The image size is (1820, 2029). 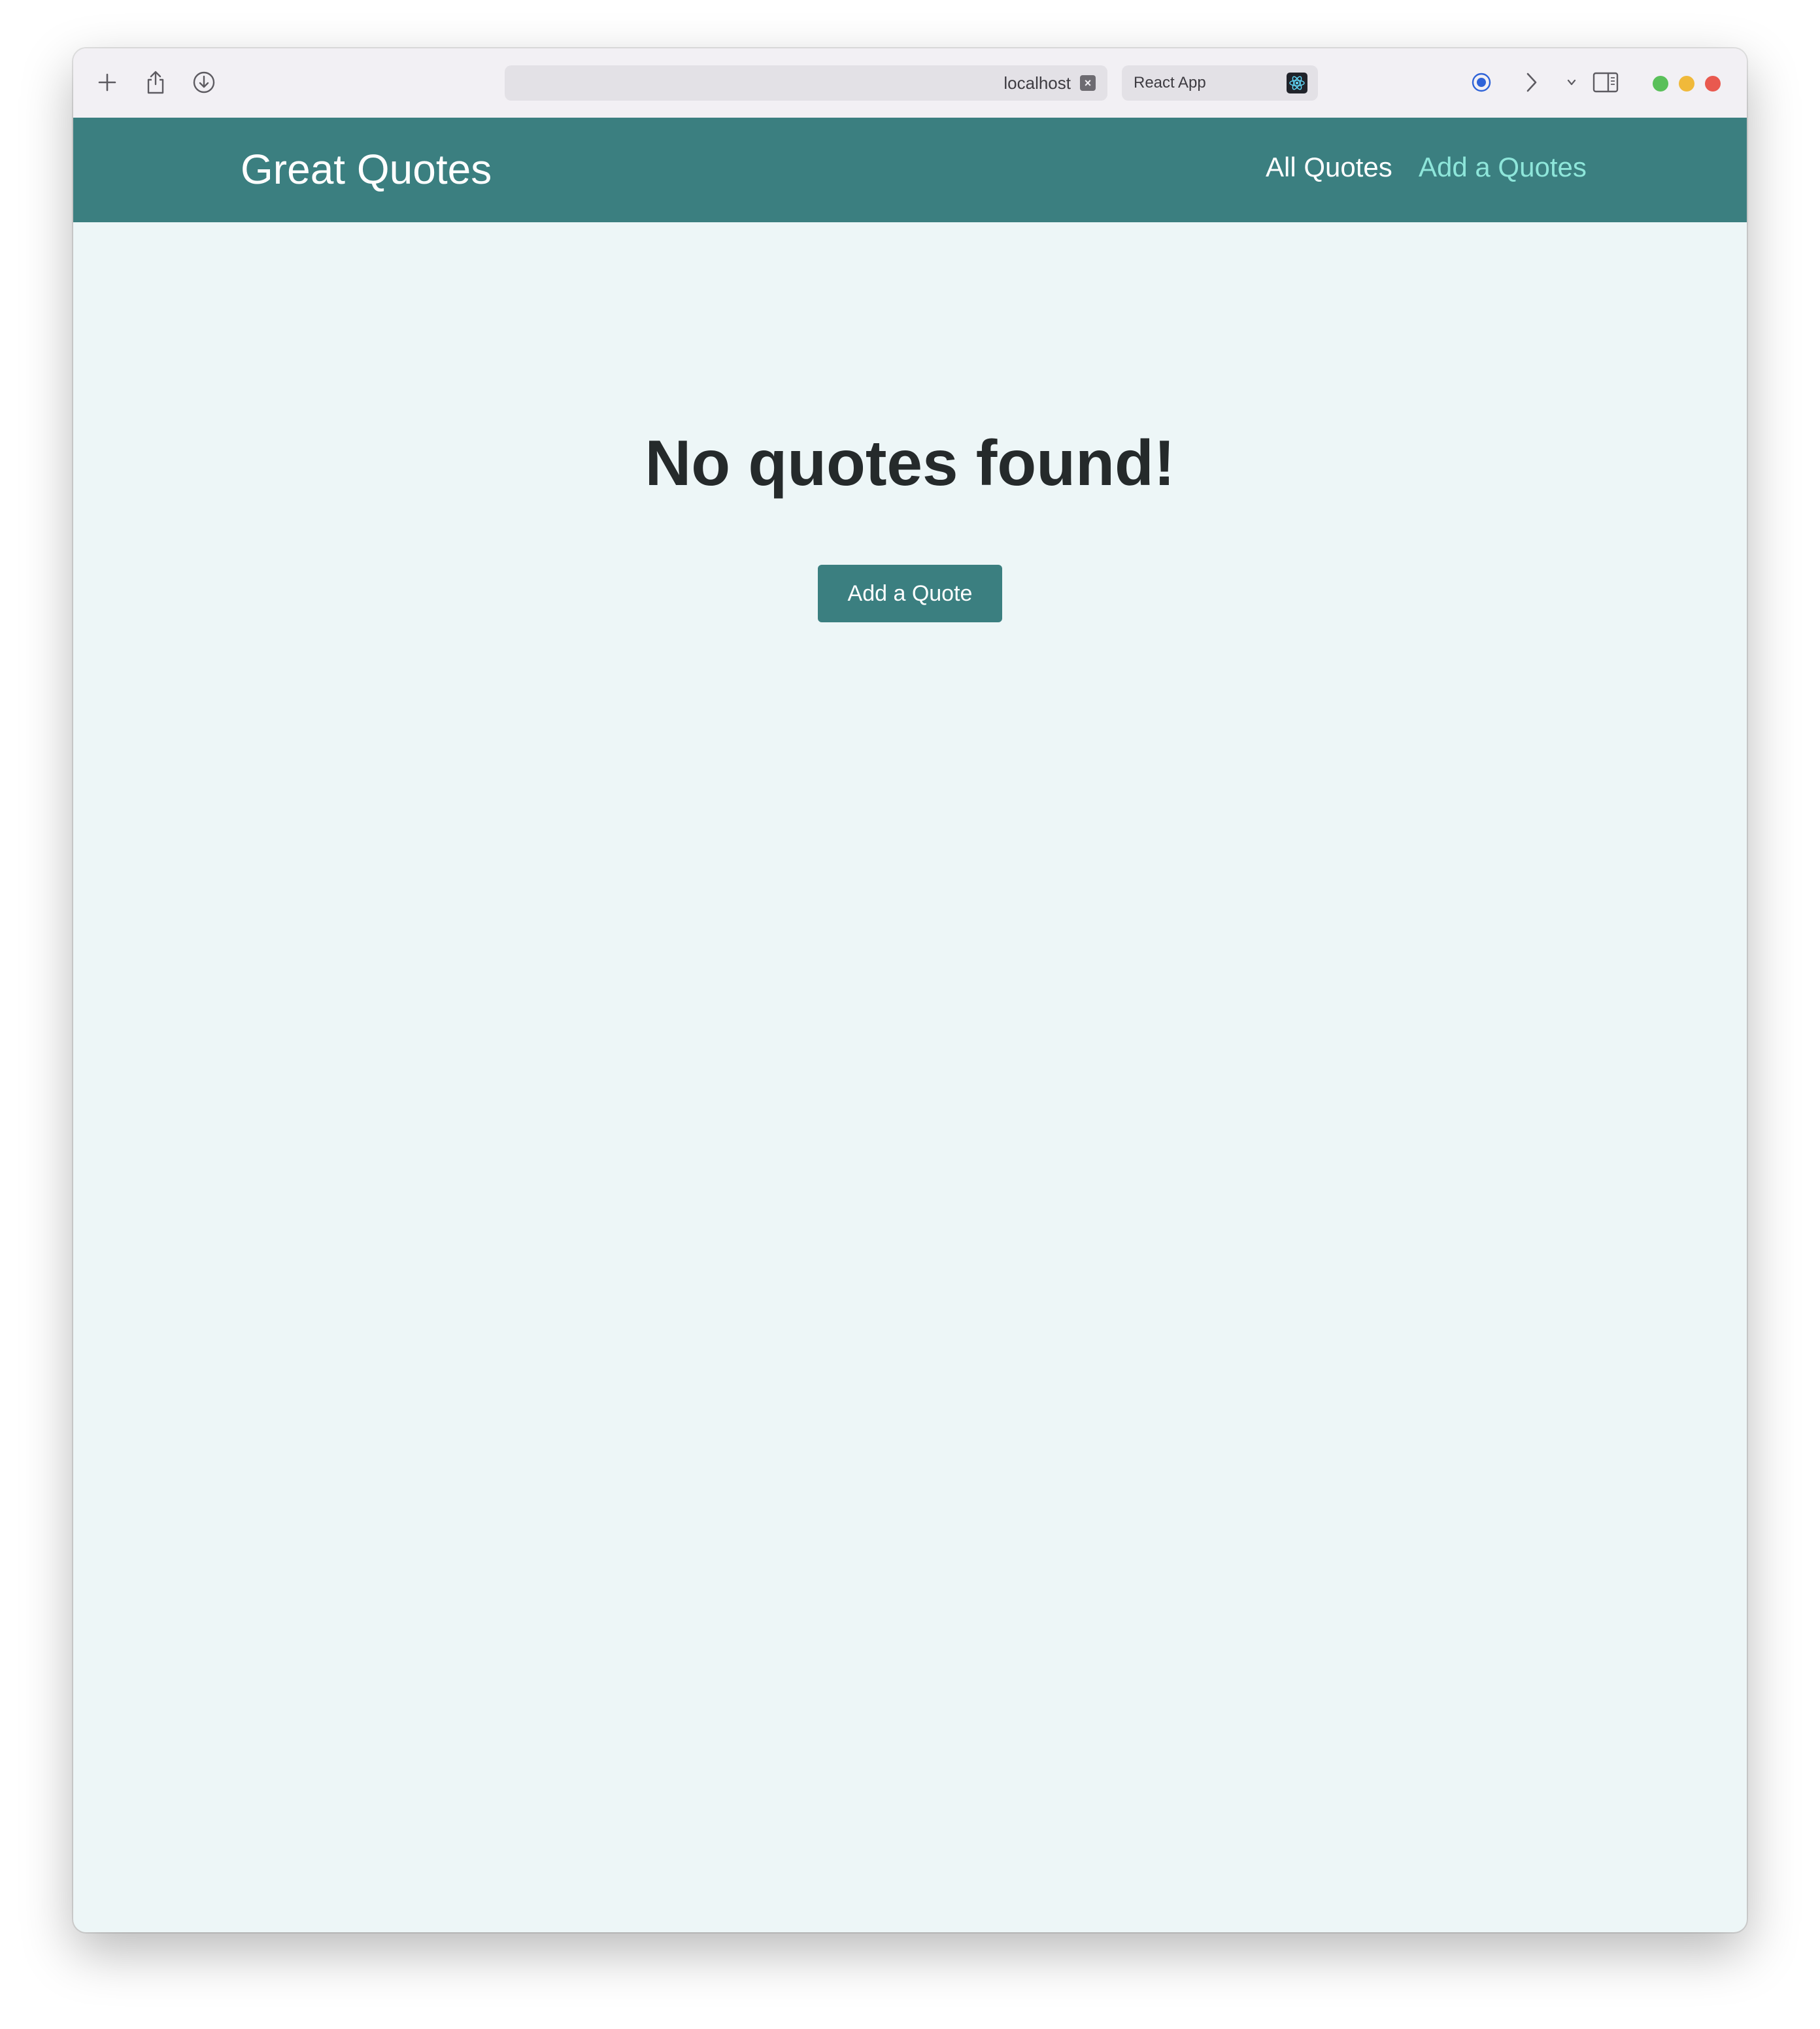 What do you see at coordinates (107, 82) in the screenshot?
I see `plus-icon` at bounding box center [107, 82].